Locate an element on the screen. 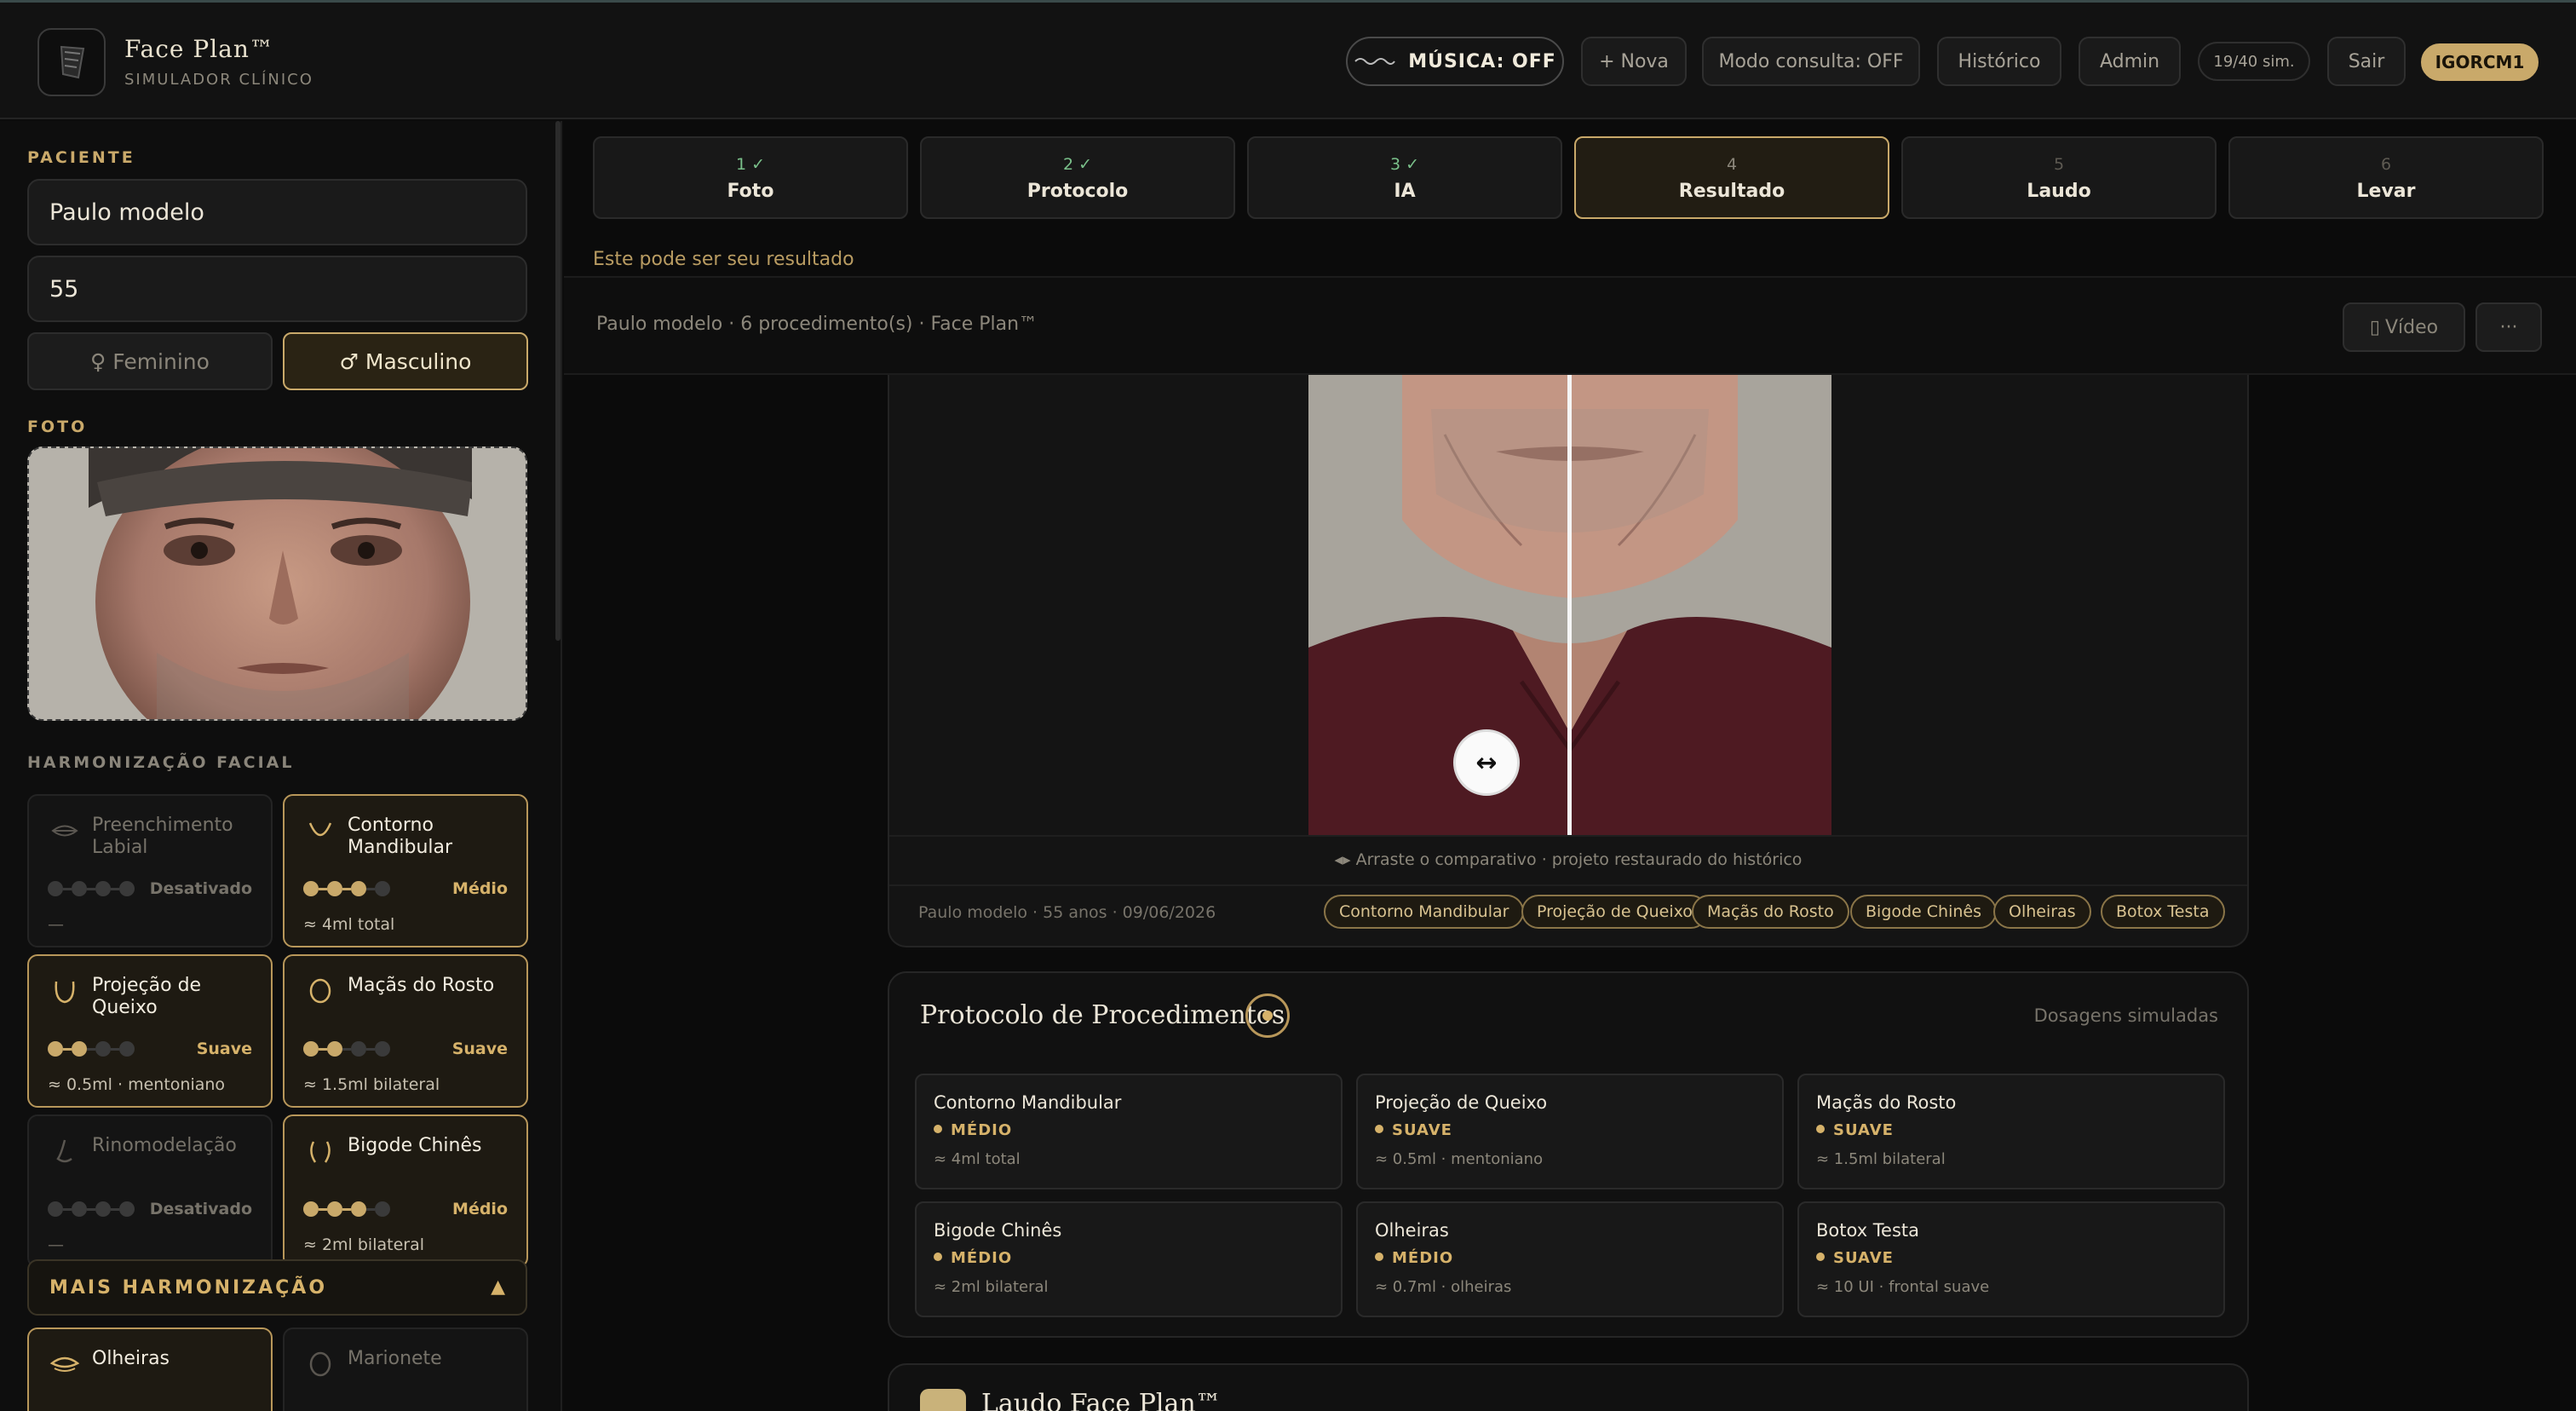 Image resolution: width=2576 pixels, height=1411 pixels. procedure-name: Preenchimento Labial is located at coordinates (162, 836).